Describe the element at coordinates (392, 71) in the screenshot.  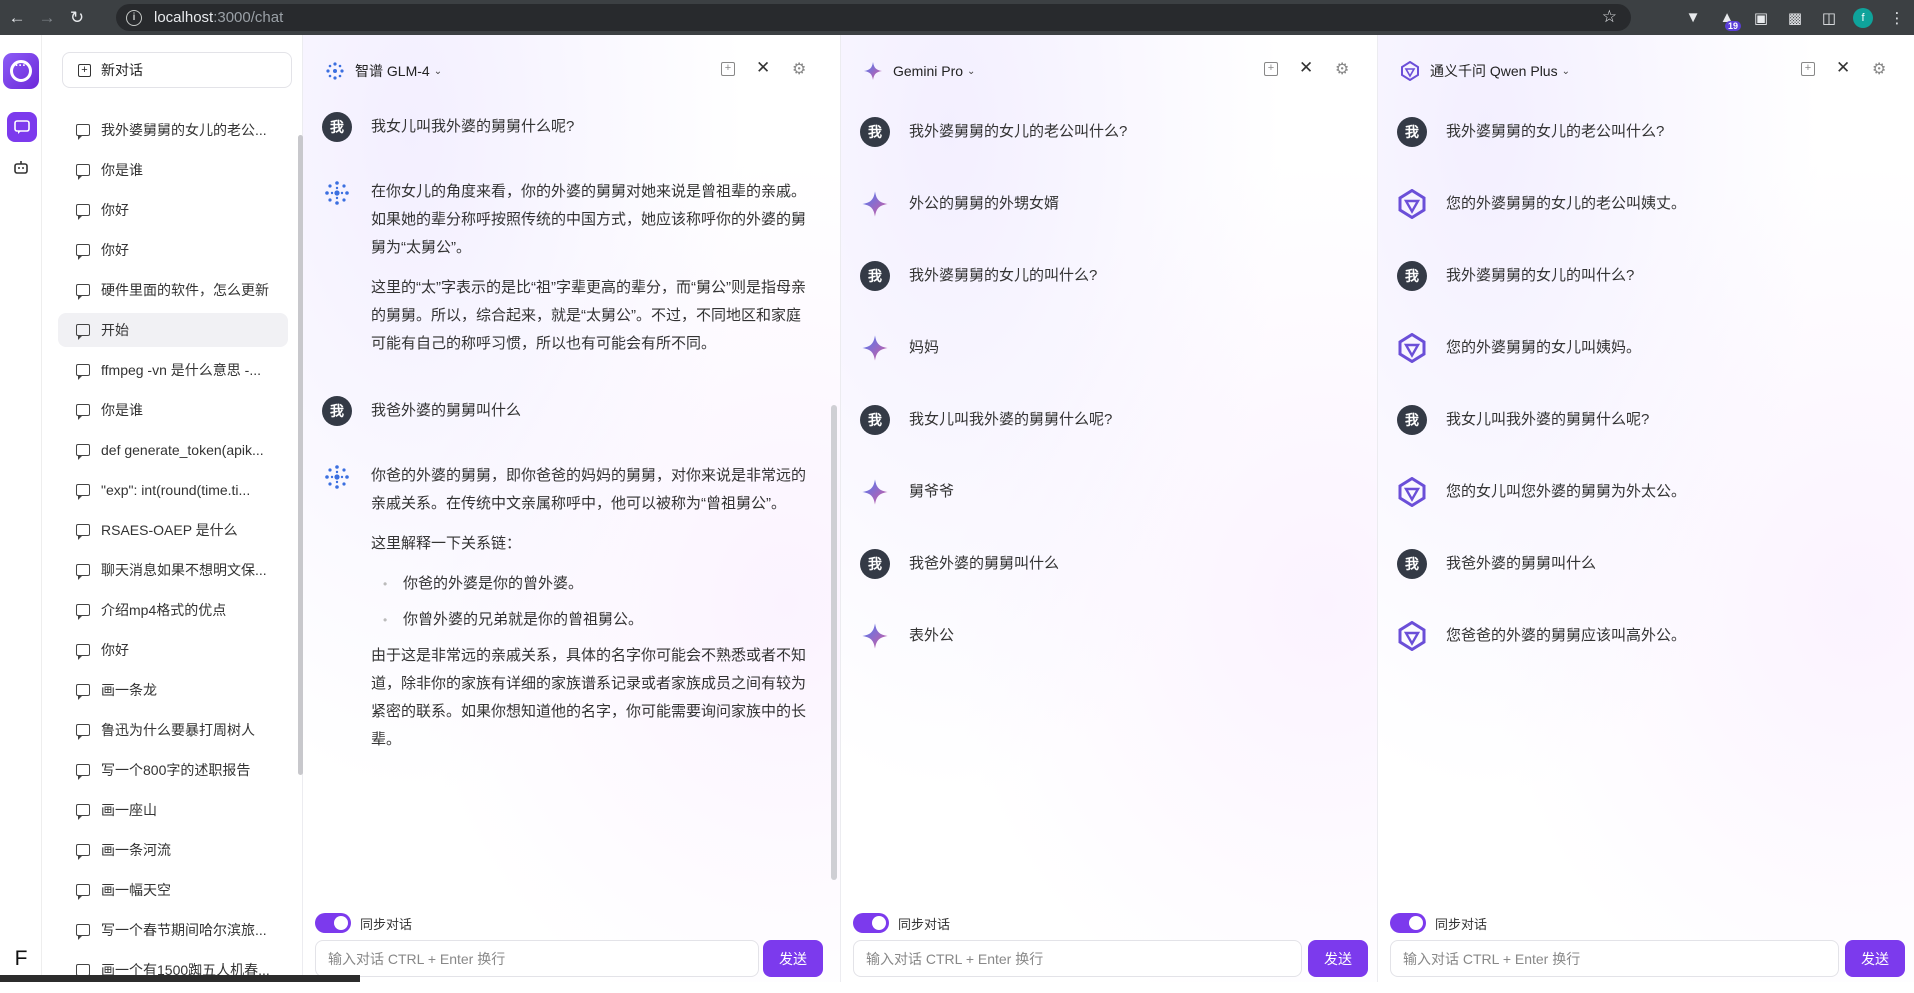
I see `model-selector: 智谱 GLM-4` at that location.